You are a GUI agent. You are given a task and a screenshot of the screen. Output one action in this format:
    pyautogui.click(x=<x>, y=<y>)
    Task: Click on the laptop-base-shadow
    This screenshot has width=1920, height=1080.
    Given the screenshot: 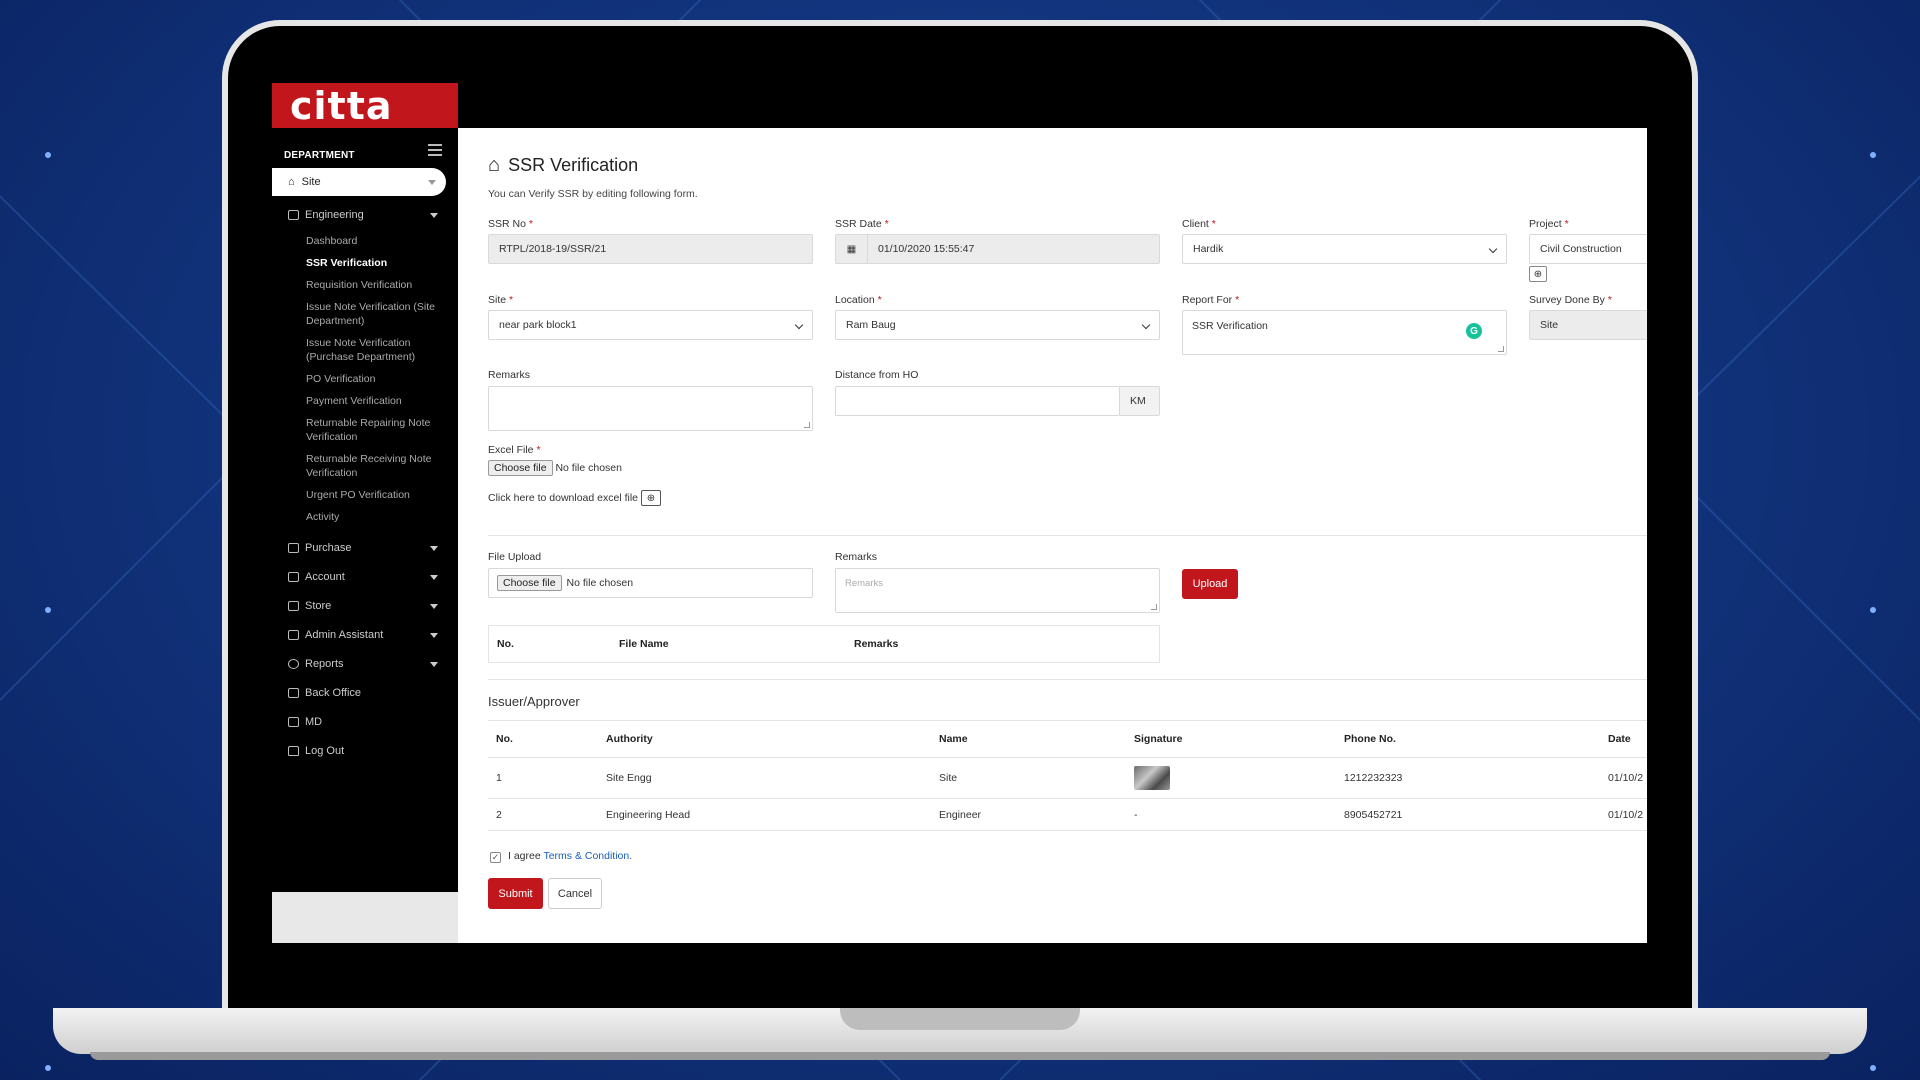 What is the action you would take?
    pyautogui.click(x=960, y=1056)
    